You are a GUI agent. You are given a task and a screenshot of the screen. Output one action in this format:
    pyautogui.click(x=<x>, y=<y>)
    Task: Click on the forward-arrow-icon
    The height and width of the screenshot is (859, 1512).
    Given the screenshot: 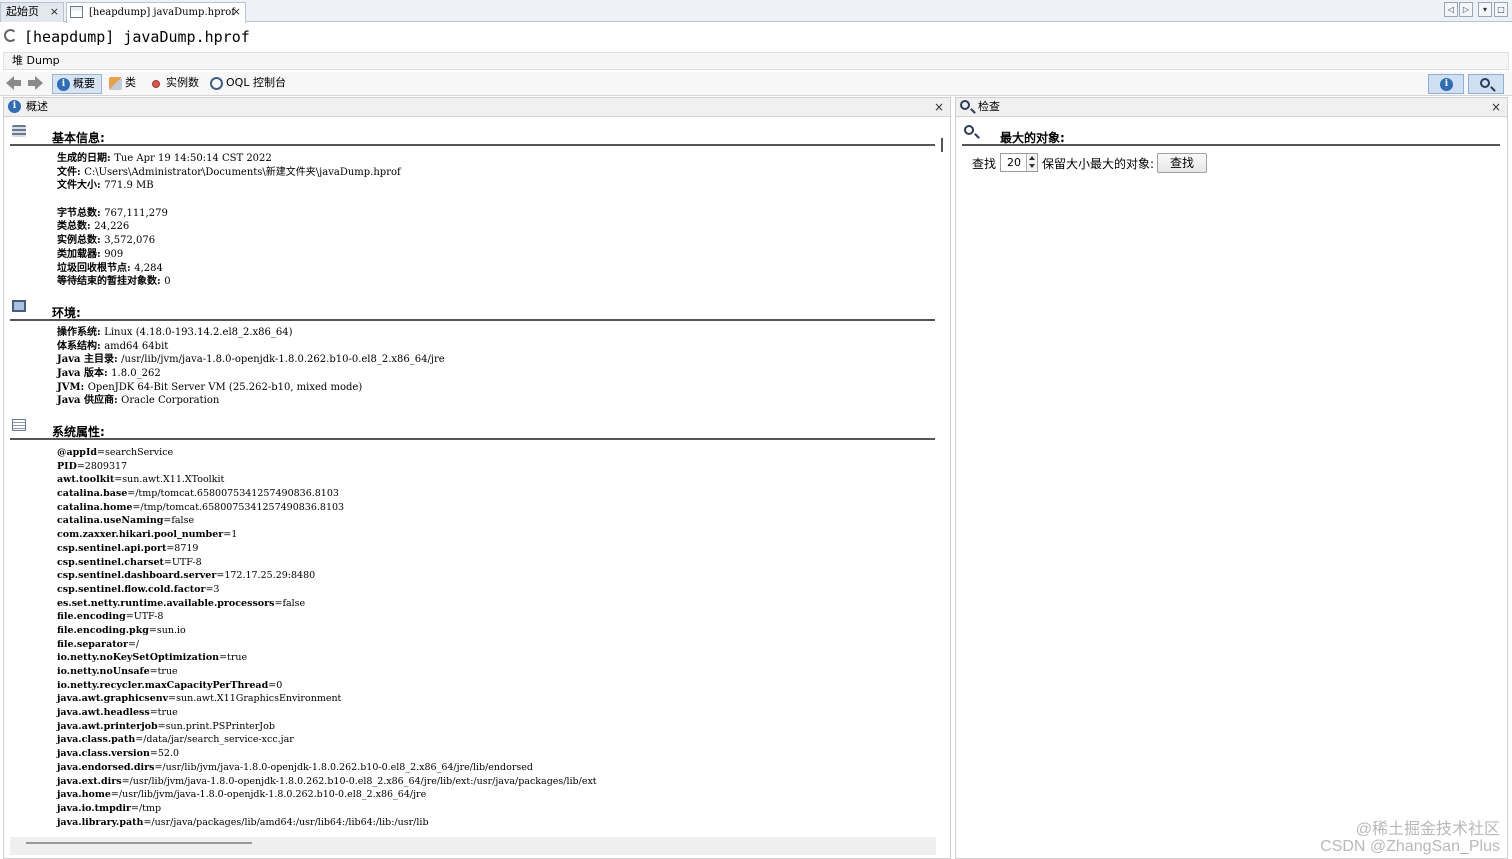 What is the action you would take?
    pyautogui.click(x=35, y=83)
    